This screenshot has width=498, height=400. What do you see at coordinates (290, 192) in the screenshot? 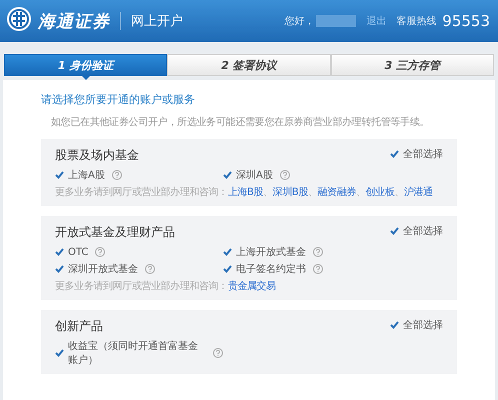
I see `service-link: 深圳B股` at bounding box center [290, 192].